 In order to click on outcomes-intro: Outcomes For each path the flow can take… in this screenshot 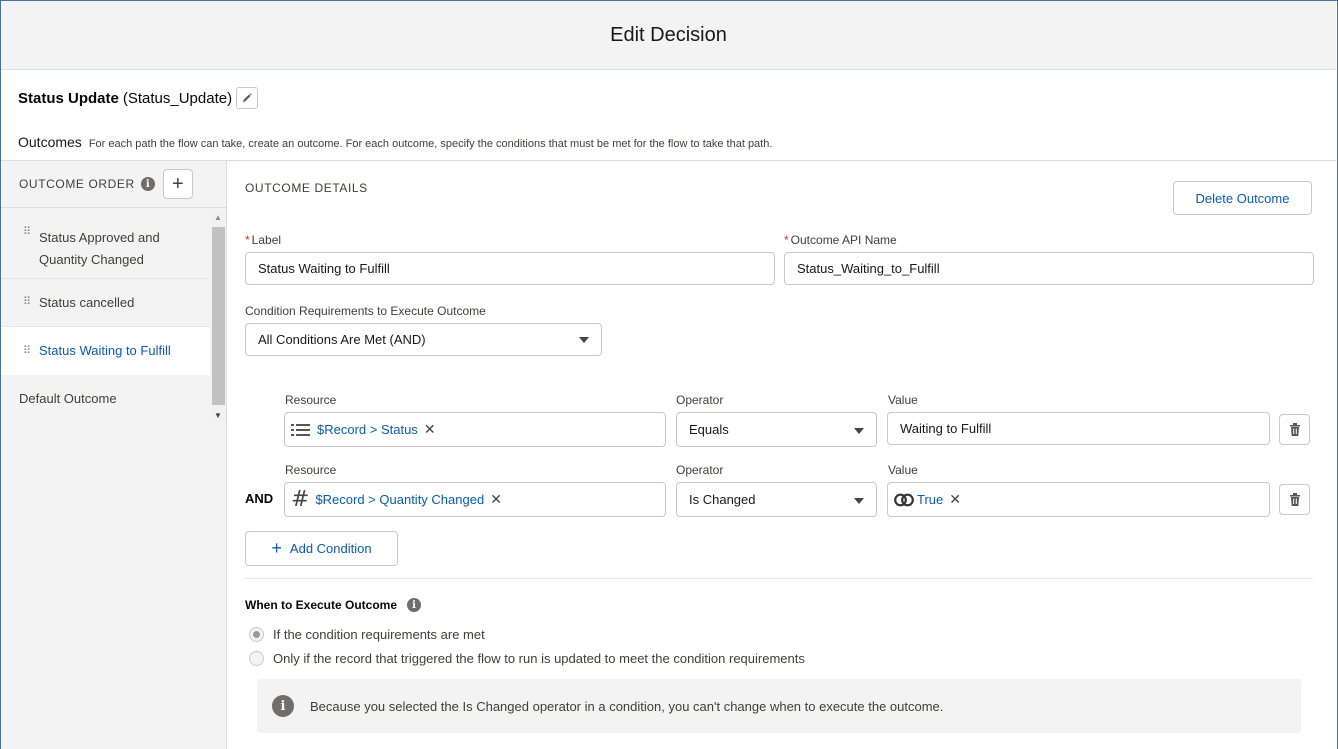, I will do `click(395, 142)`.